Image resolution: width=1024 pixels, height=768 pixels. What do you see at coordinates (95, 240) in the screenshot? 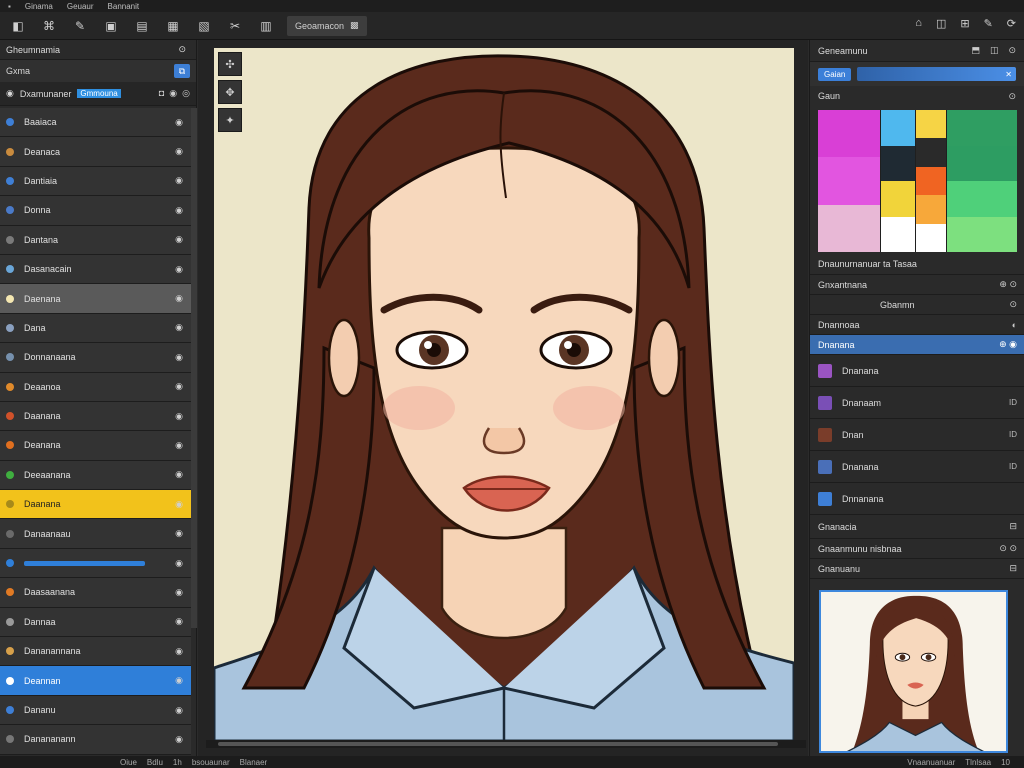
I see `layer-row: Dantana ◉` at bounding box center [95, 240].